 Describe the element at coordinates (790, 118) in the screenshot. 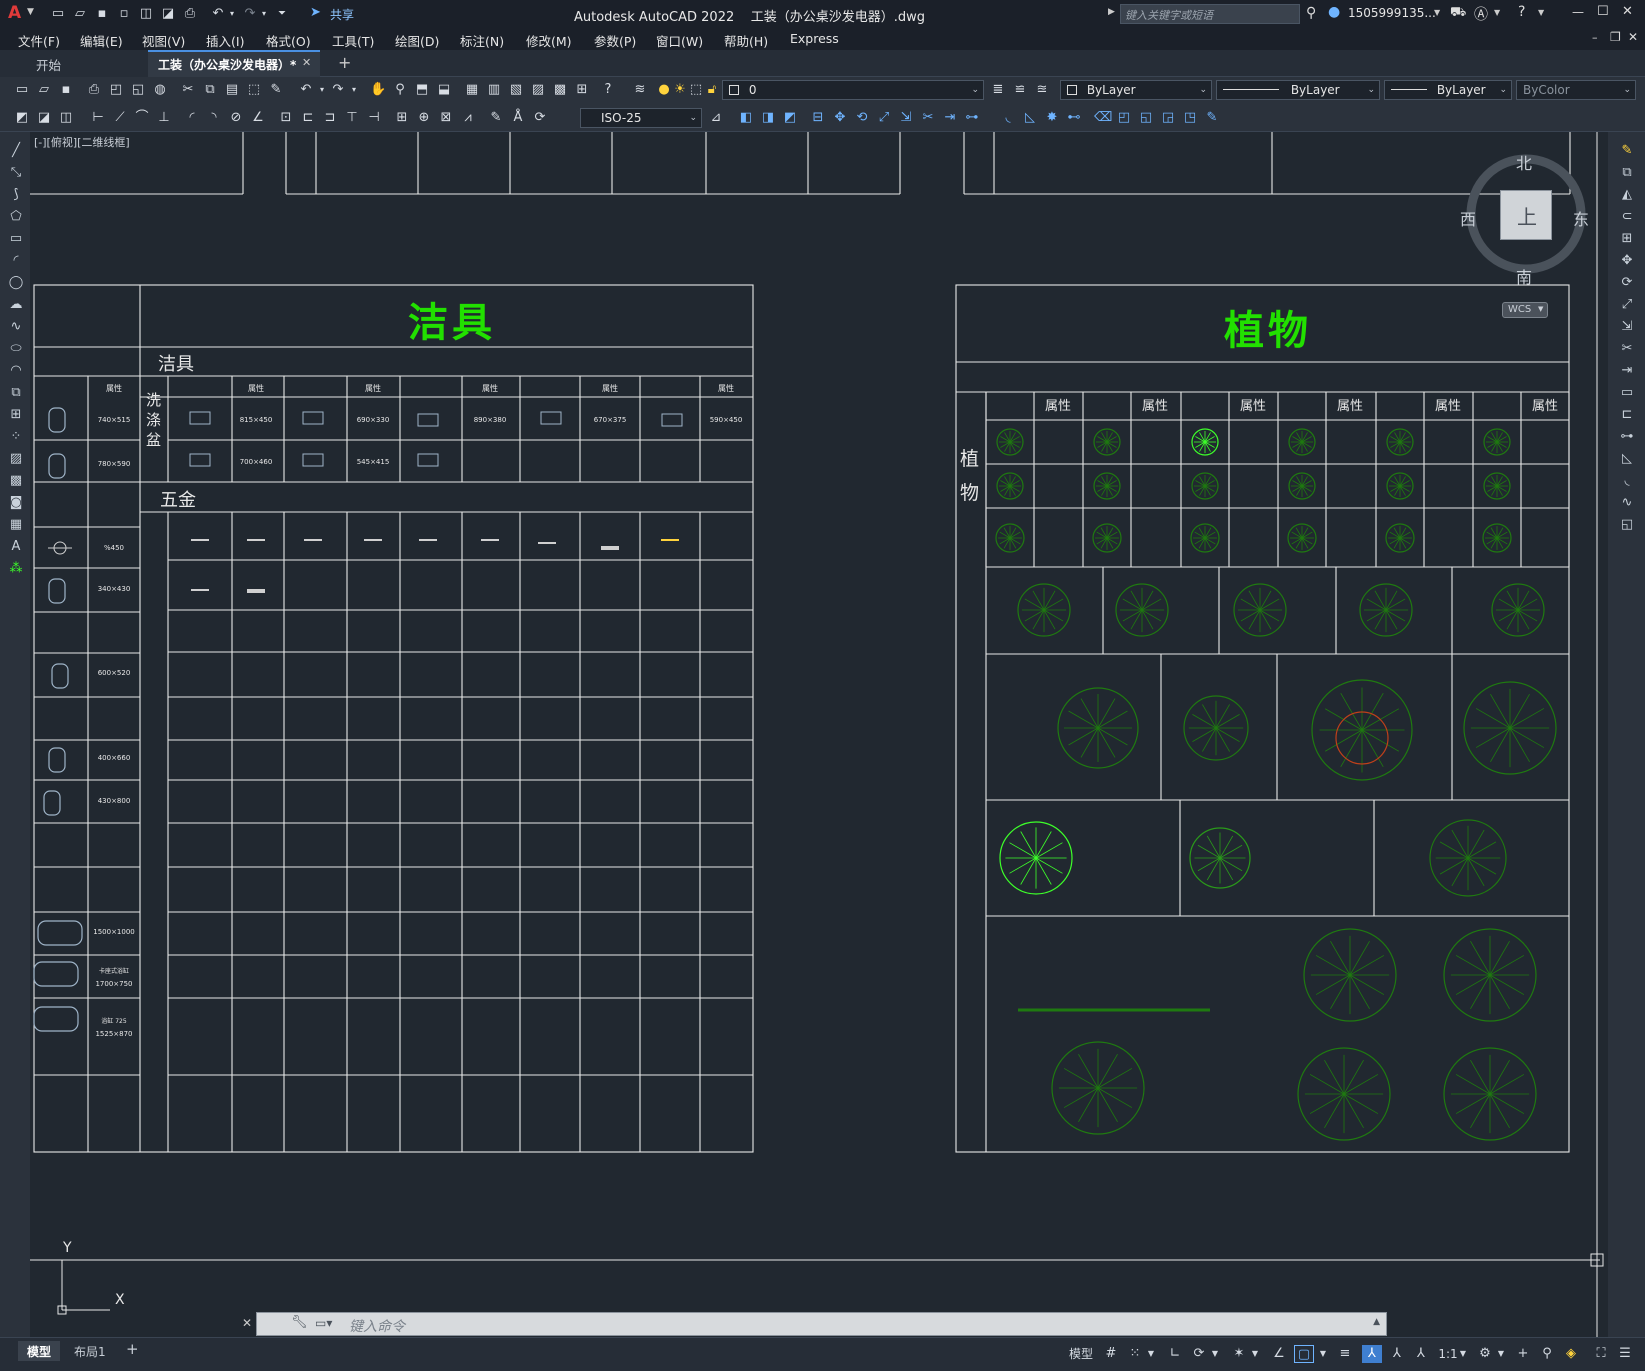

I see `offset-icon: ◩` at that location.